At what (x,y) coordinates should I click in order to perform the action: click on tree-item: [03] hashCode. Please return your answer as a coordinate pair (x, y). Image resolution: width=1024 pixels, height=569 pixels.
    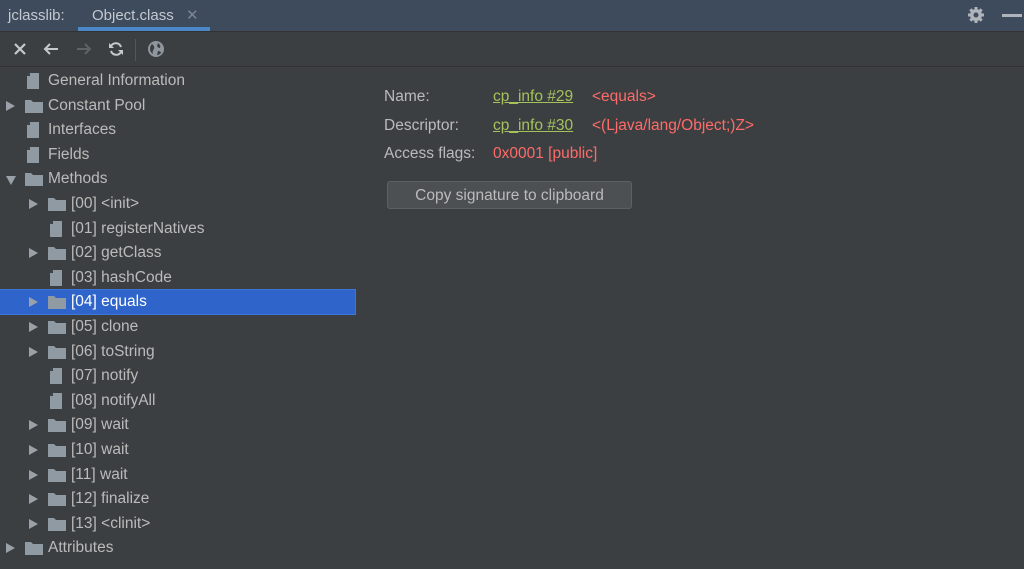
    Looking at the image, I should click on (177, 278).